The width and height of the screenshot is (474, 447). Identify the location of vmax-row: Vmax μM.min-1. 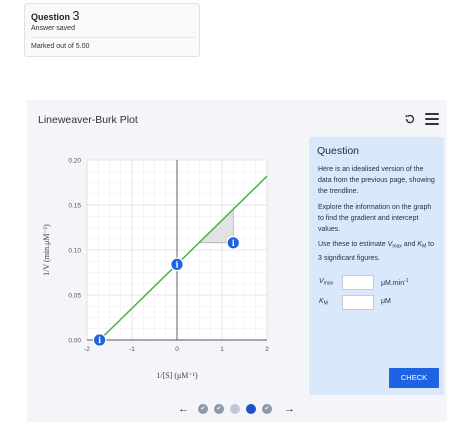
(376, 283).